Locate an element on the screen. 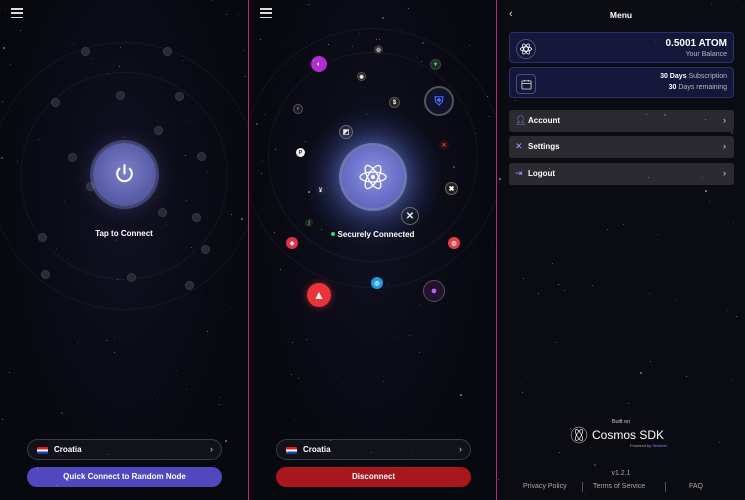 The image size is (745, 500). menu-item-settings: ✕ Settings › is located at coordinates (621, 147).